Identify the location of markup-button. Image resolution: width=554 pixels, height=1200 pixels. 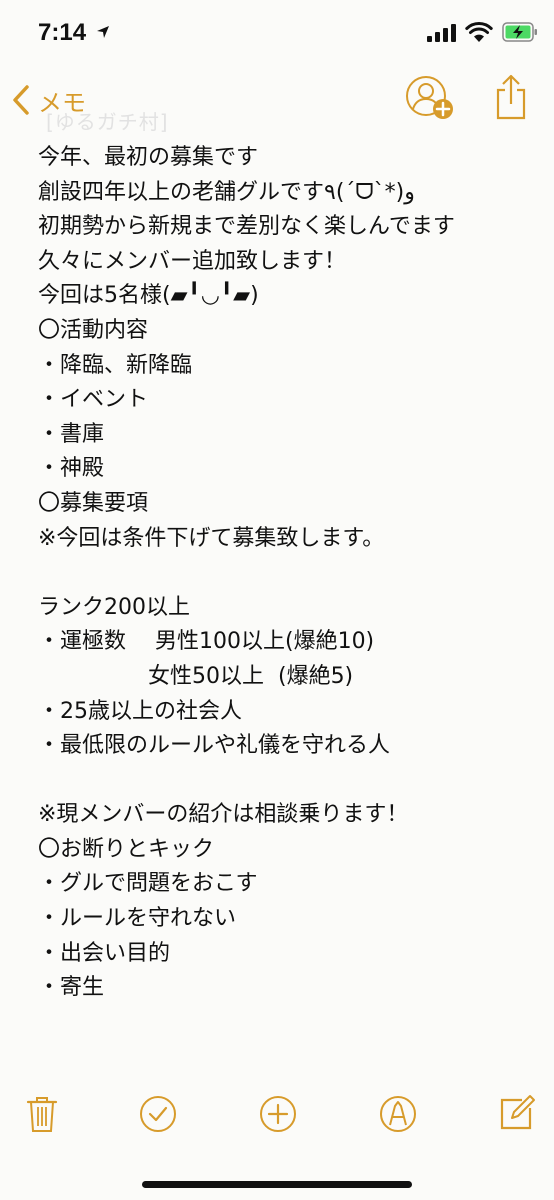
(398, 1114).